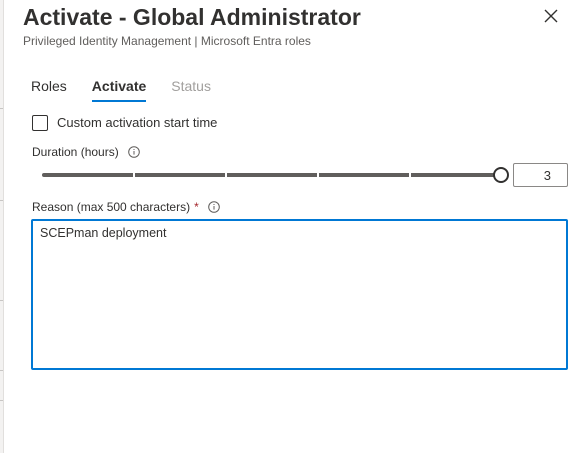  What do you see at coordinates (49, 88) in the screenshot?
I see `tab-roles: Roles` at bounding box center [49, 88].